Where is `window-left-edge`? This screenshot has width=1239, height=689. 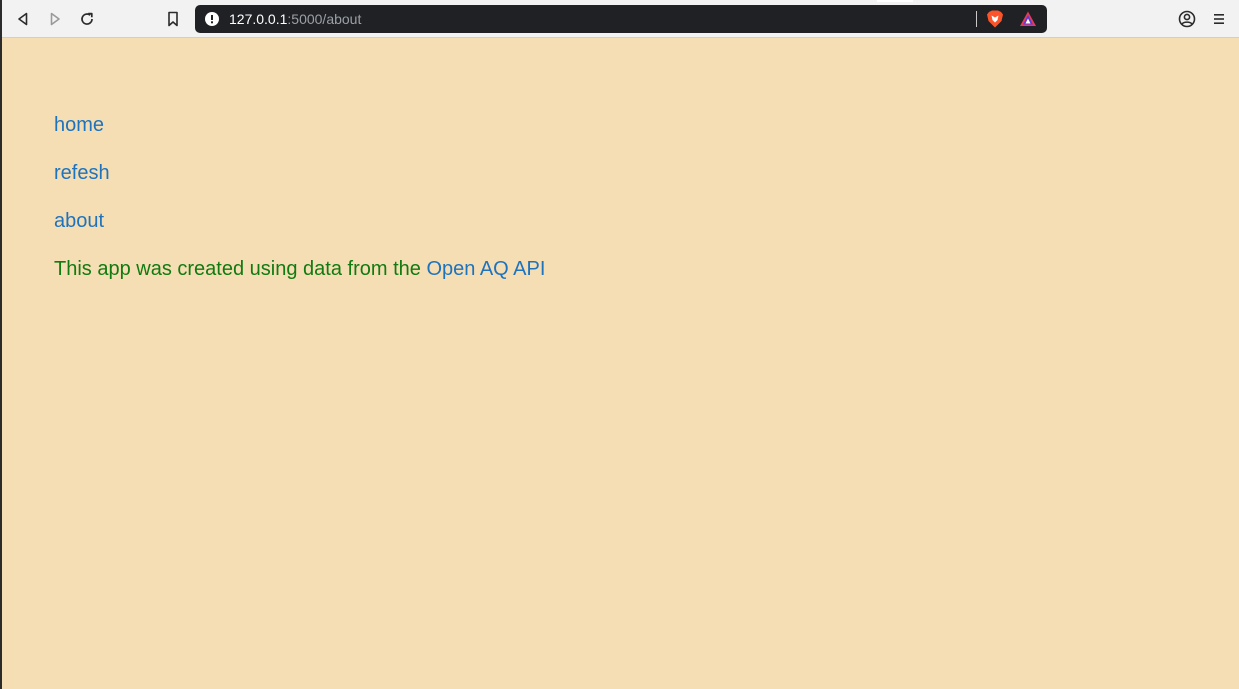
window-left-edge is located at coordinates (1, 344).